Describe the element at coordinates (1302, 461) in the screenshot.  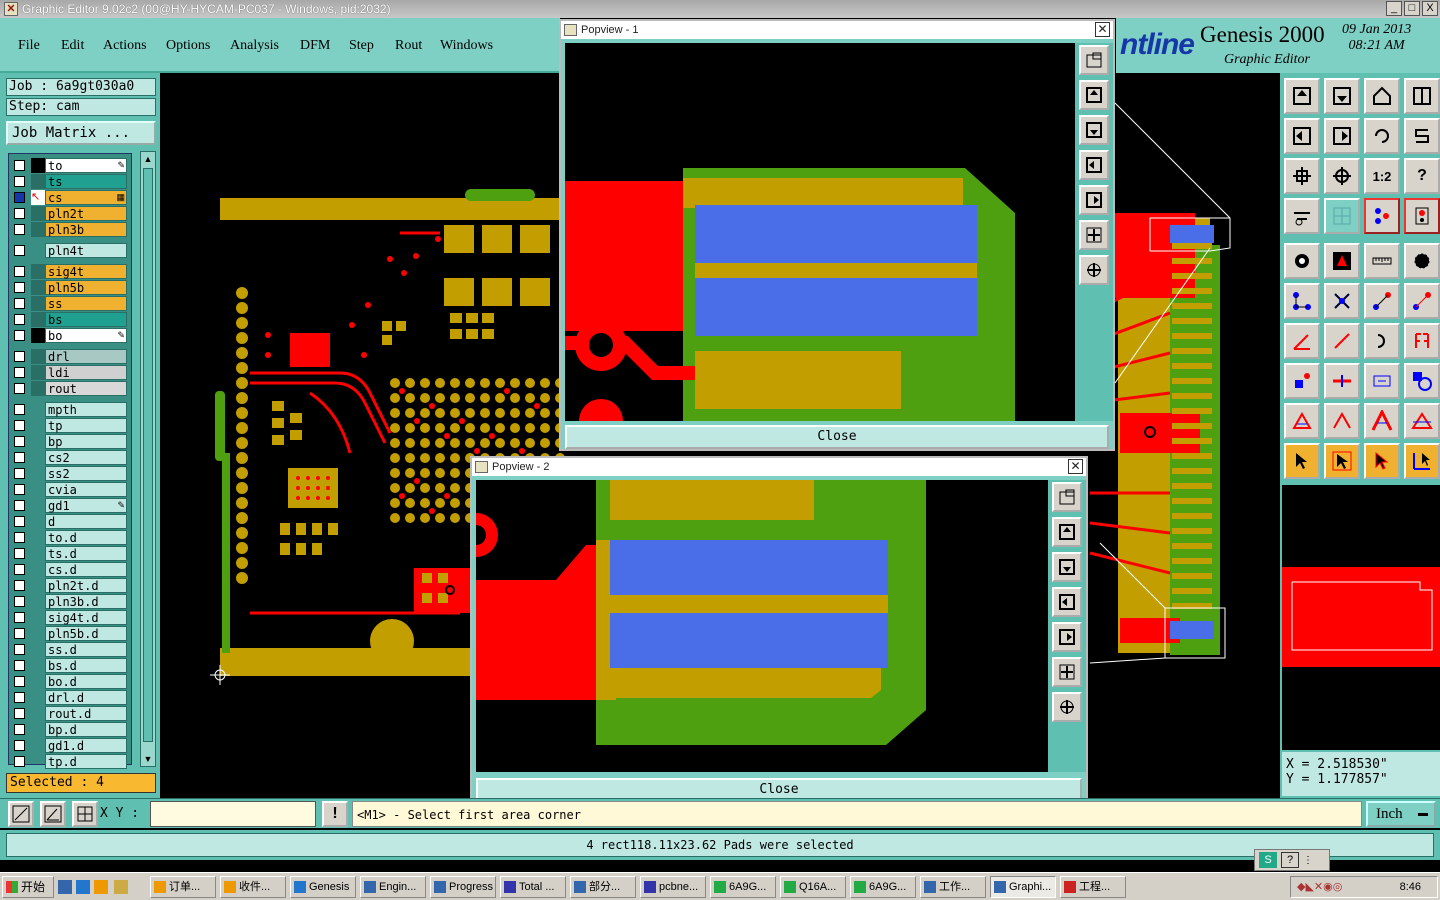
I see `pointer-icon` at that location.